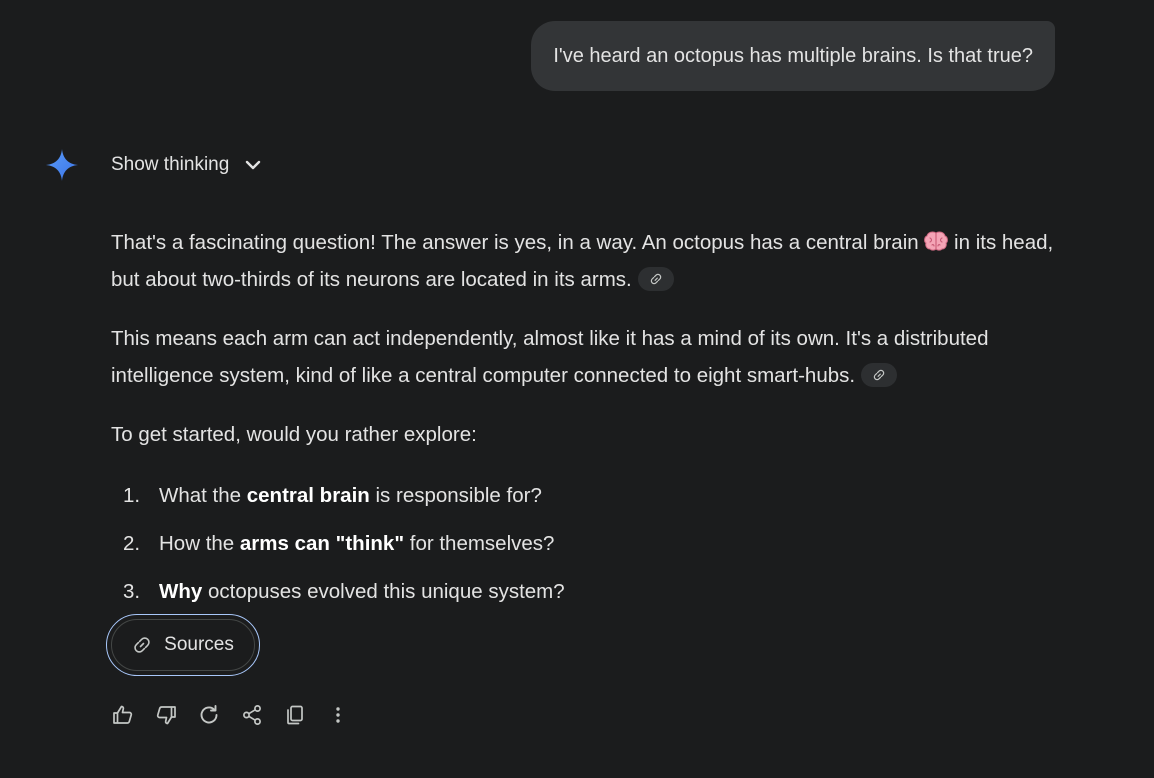 The height and width of the screenshot is (778, 1154). I want to click on list-item-text-bold: central brain, so click(308, 495).